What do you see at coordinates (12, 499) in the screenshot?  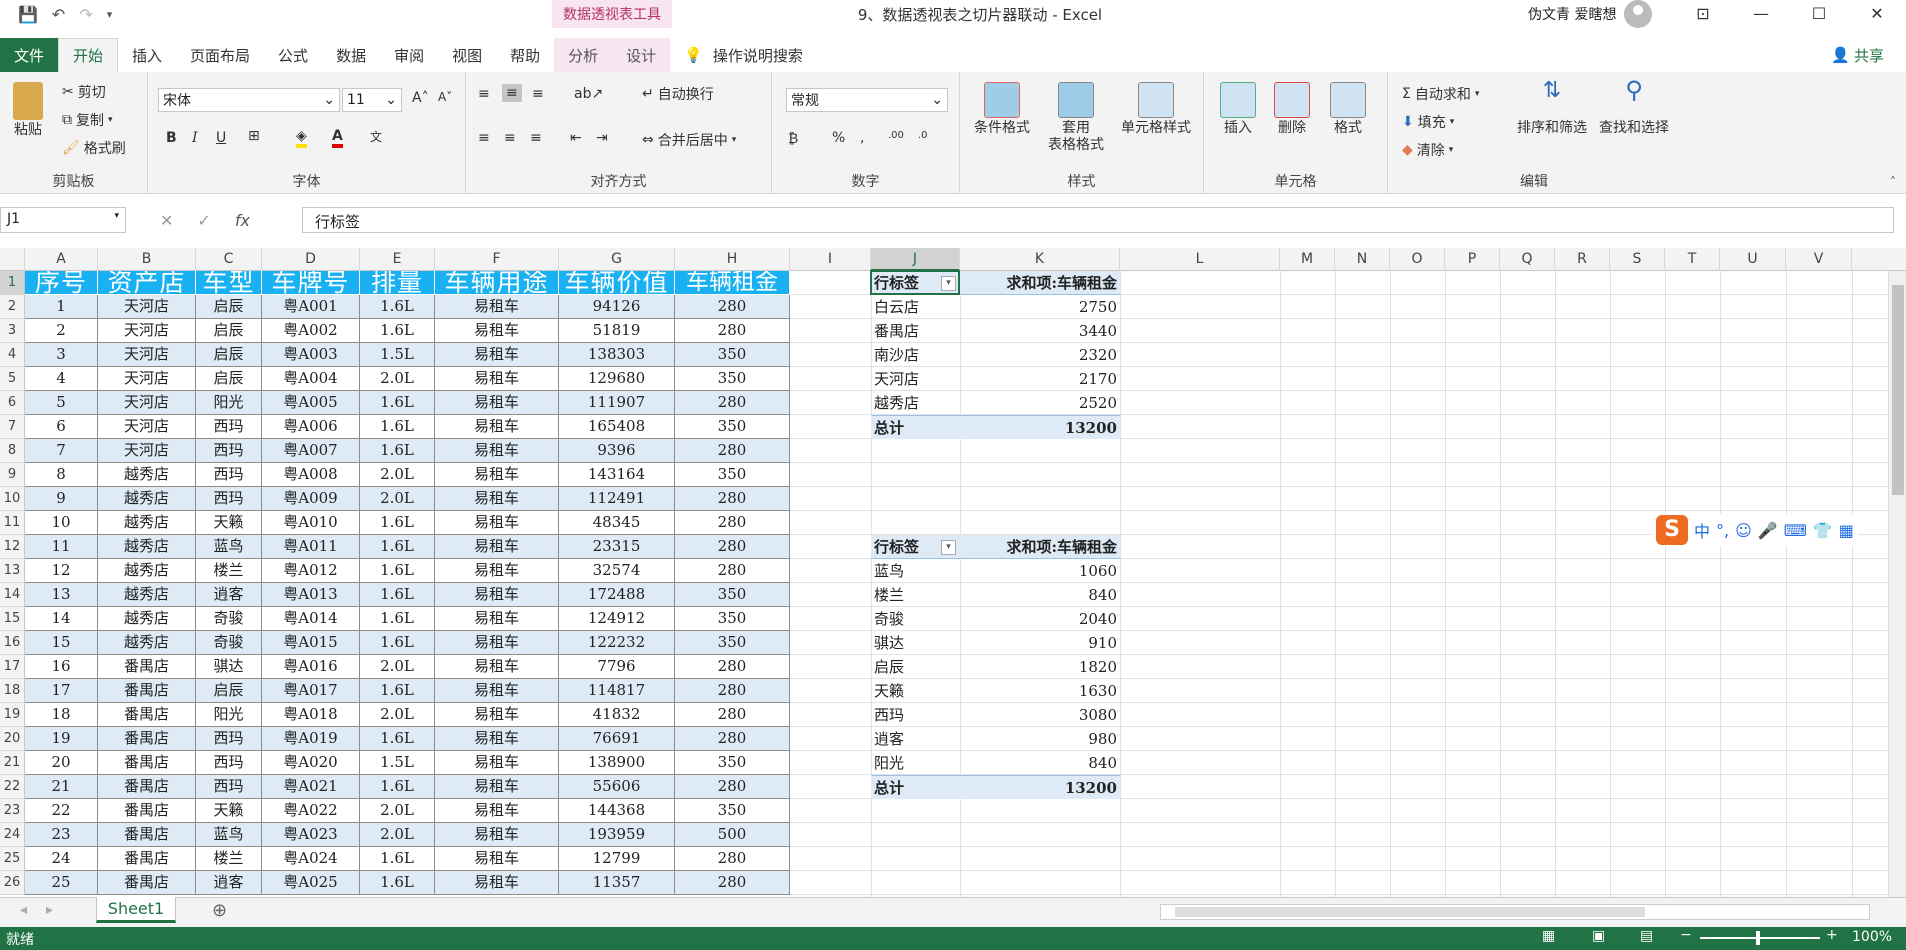 I see `row-header: 10` at bounding box center [12, 499].